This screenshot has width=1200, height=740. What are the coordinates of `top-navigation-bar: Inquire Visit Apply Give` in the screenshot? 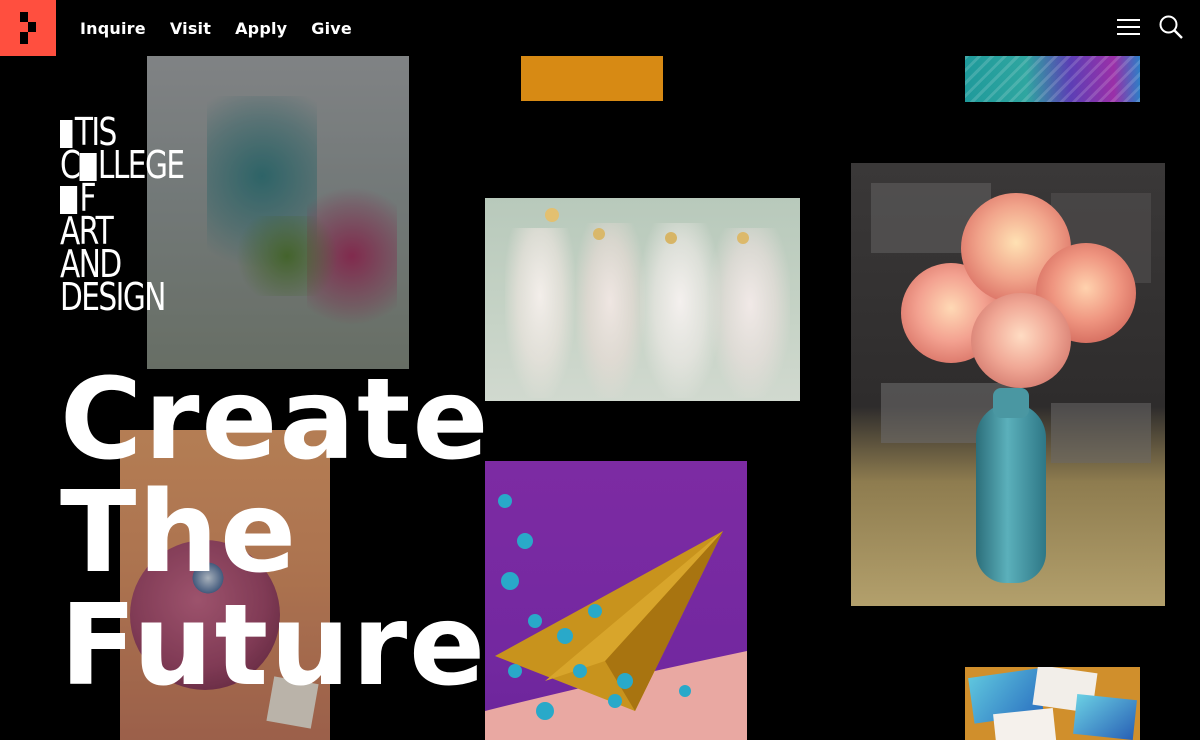 It's located at (600, 28).